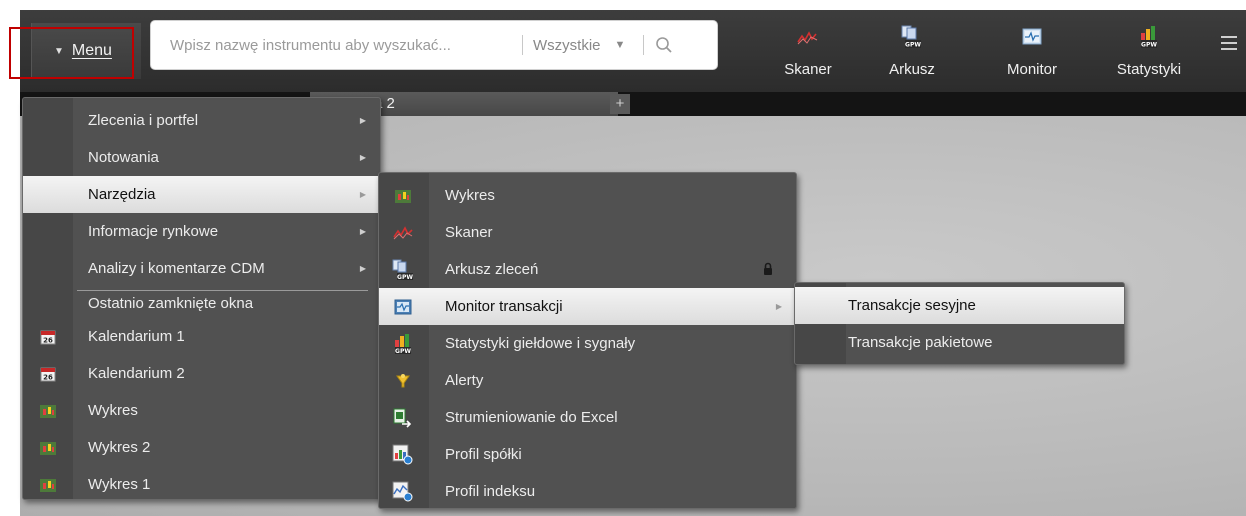 The image size is (1246, 516). What do you see at coordinates (664, 45) in the screenshot?
I see `search-icon` at bounding box center [664, 45].